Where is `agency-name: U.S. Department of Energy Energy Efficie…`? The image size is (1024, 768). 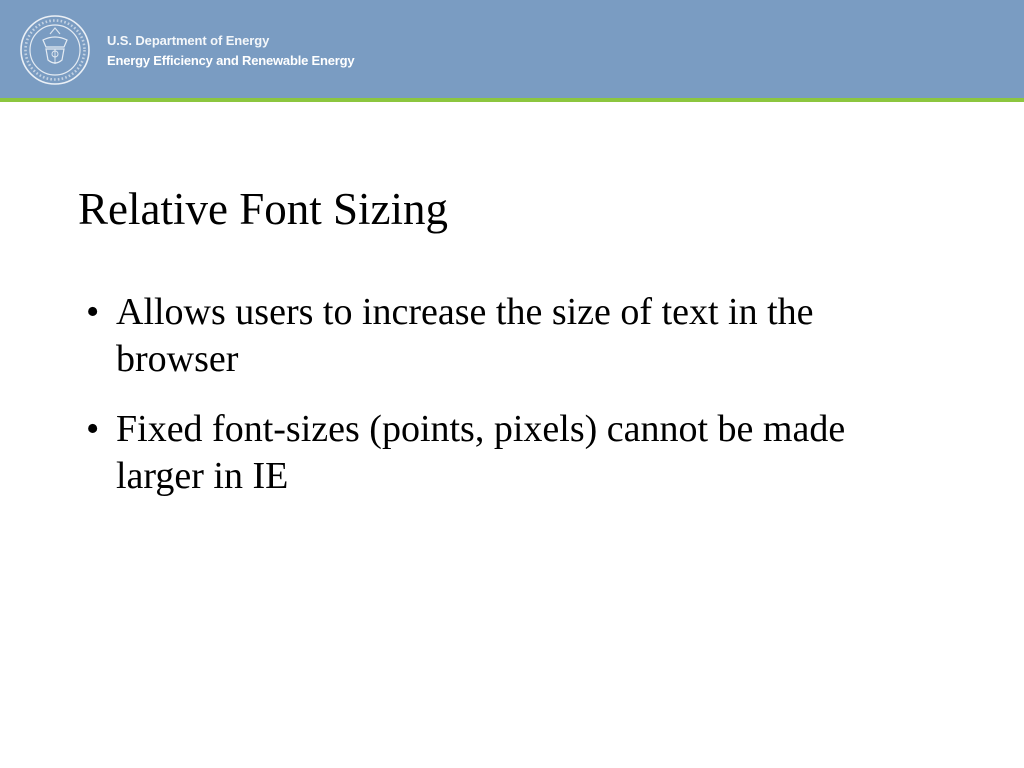
agency-name: U.S. Department of Energy Energy Efficie… is located at coordinates (231, 50).